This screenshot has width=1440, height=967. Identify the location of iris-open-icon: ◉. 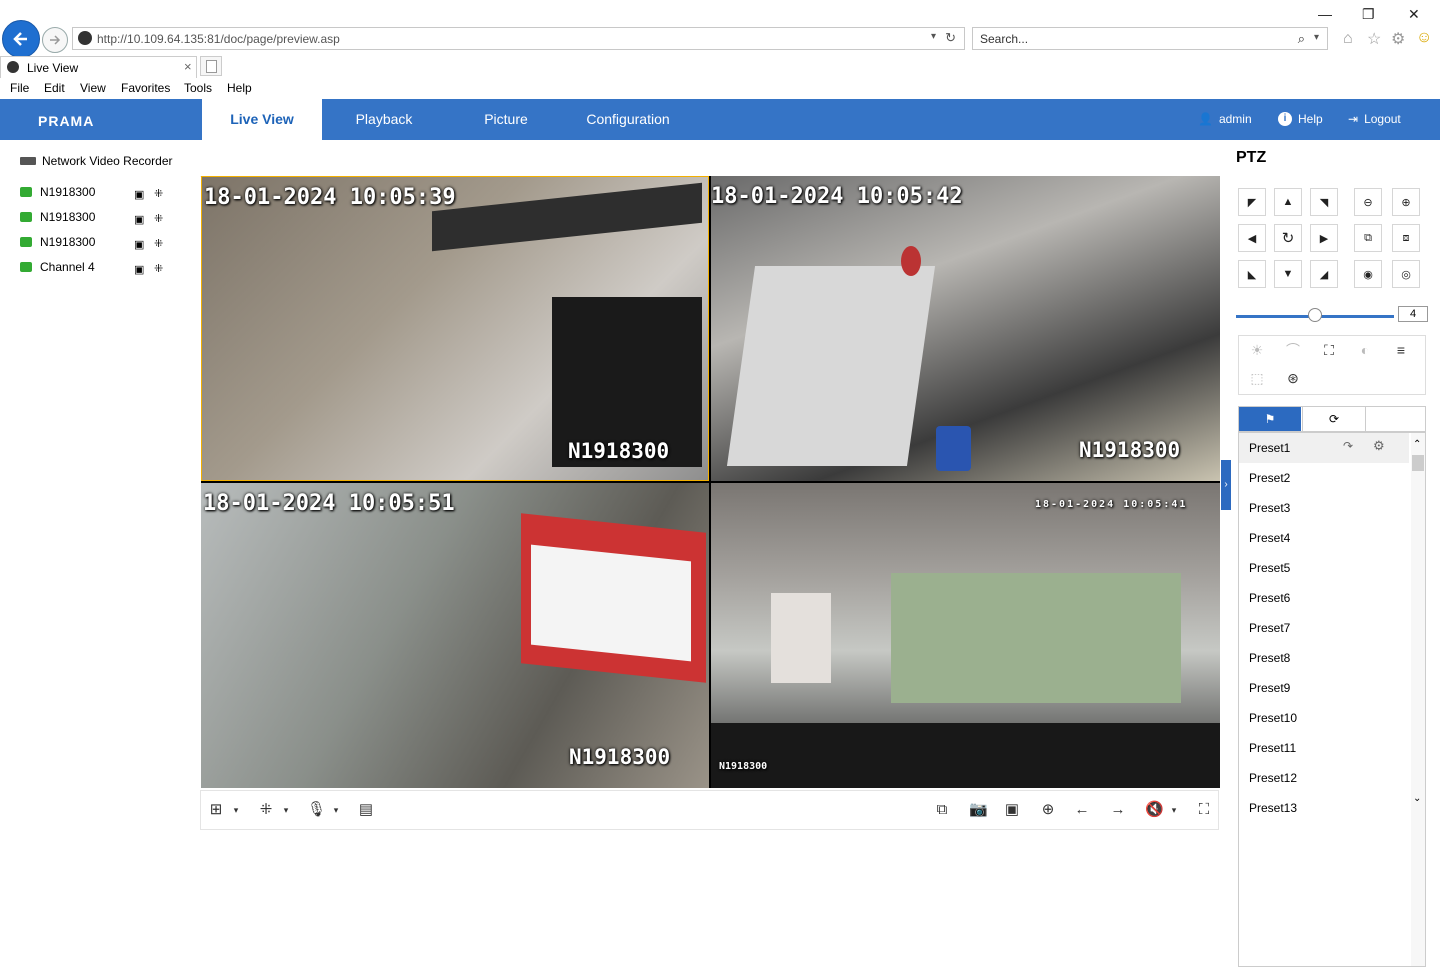
(1368, 274).